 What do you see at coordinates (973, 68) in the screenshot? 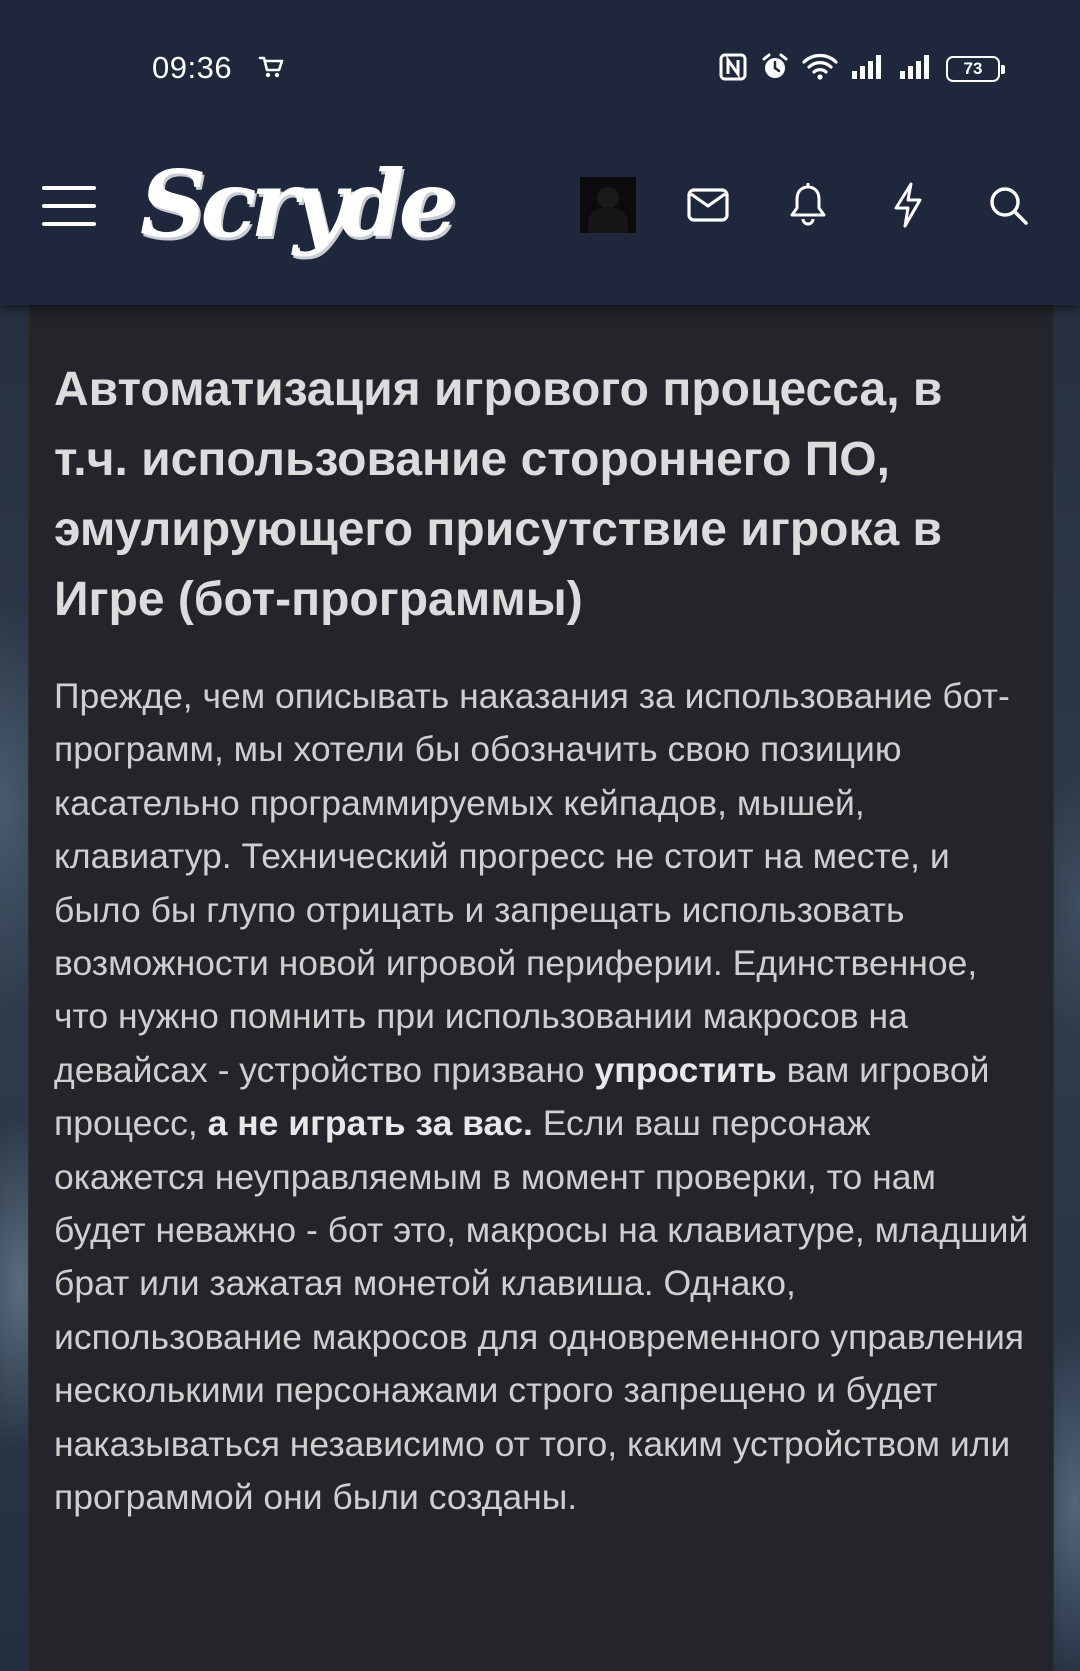
I see `battery-level: 73` at bounding box center [973, 68].